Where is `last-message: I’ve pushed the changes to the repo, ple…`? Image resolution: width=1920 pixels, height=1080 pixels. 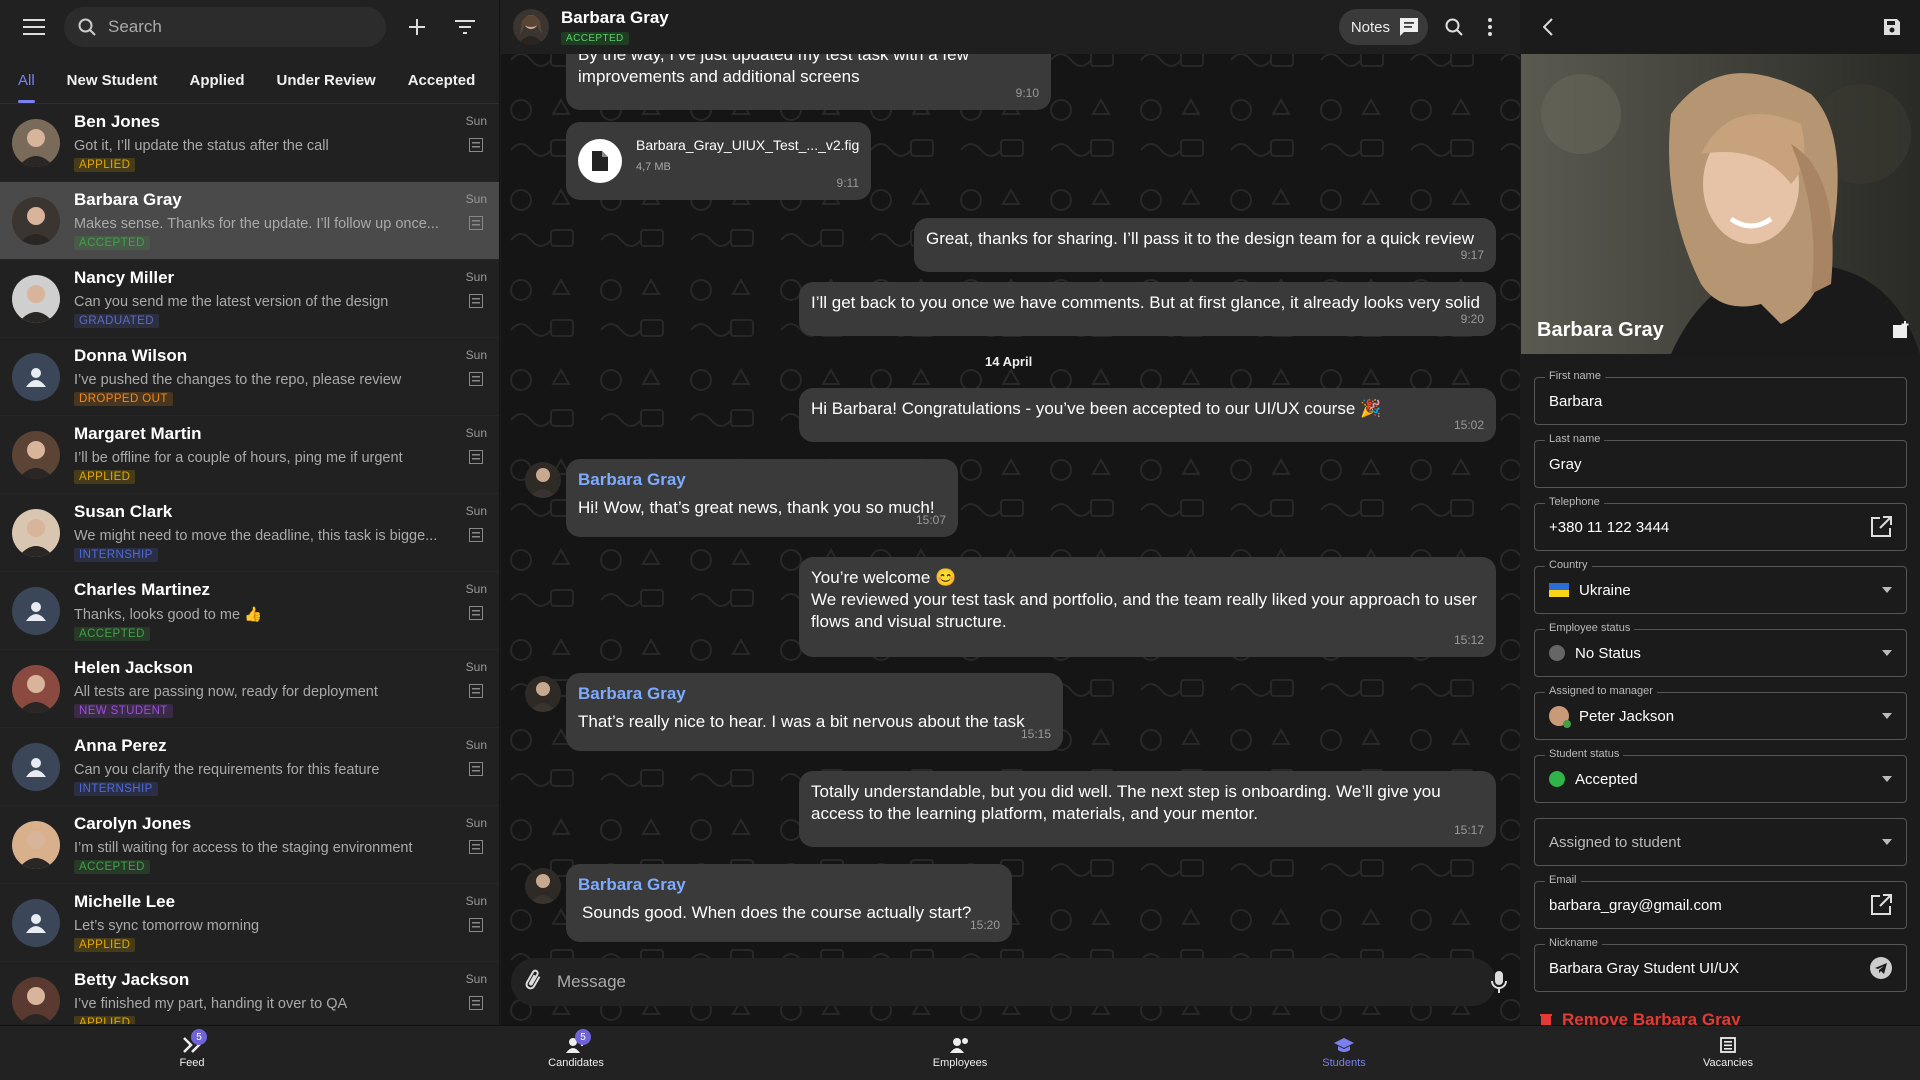 last-message: I’ve pushed the changes to the repo, ple… is located at coordinates (238, 380).